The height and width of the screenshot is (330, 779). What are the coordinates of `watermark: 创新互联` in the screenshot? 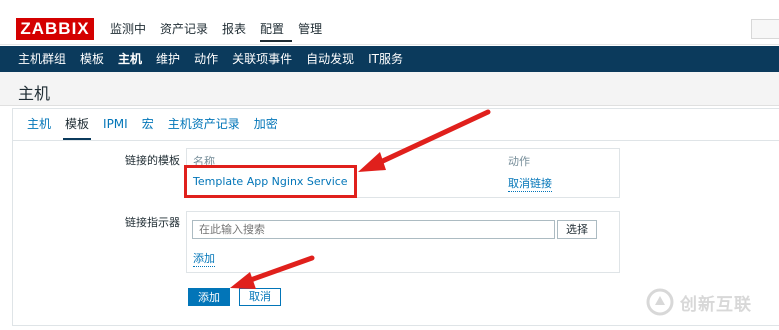 It's located at (711, 302).